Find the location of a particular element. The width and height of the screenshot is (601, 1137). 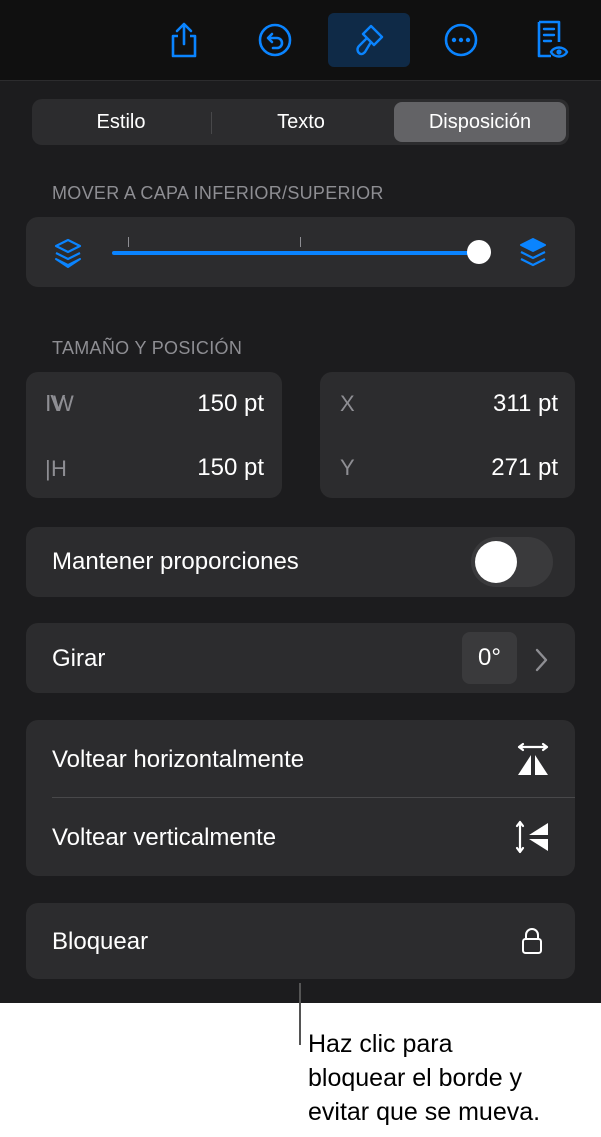

reader-view-button is located at coordinates (551, 40).